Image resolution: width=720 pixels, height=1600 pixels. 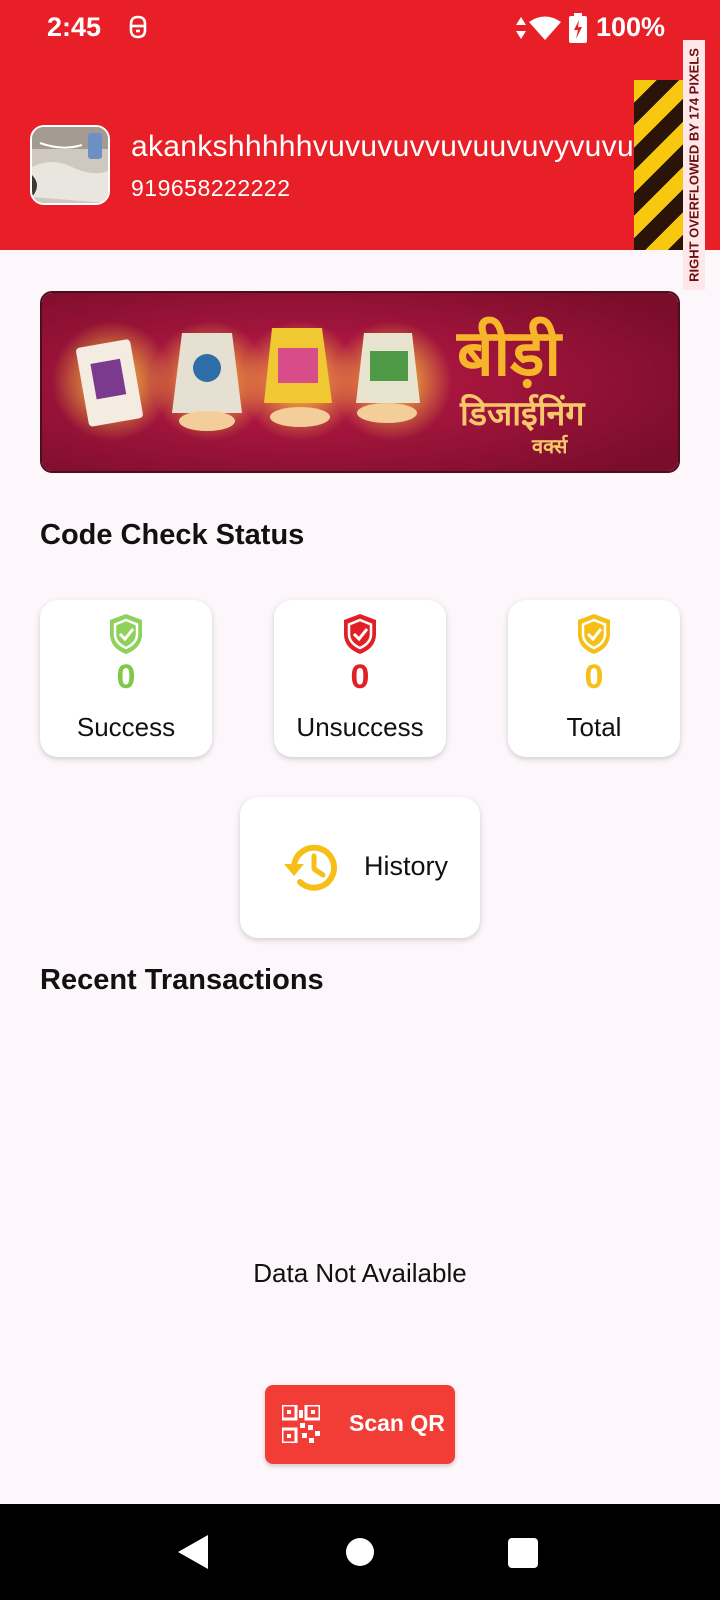 I want to click on promo-banner: बीड़ी डिजाईनिंग वर्क्स, so click(x=360, y=382).